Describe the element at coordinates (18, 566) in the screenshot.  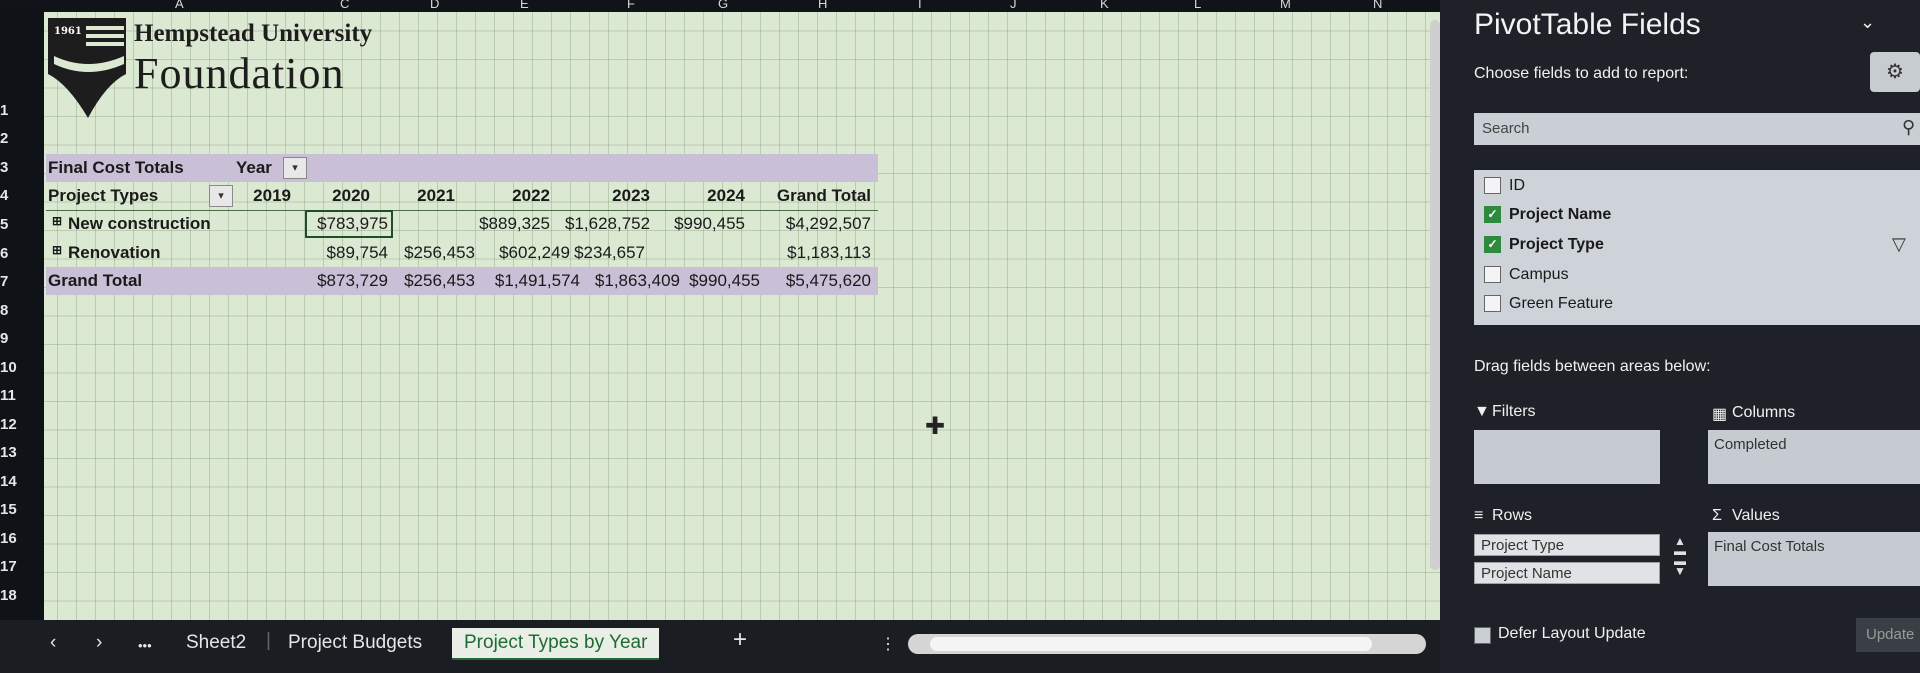
I see `row-number: 17` at that location.